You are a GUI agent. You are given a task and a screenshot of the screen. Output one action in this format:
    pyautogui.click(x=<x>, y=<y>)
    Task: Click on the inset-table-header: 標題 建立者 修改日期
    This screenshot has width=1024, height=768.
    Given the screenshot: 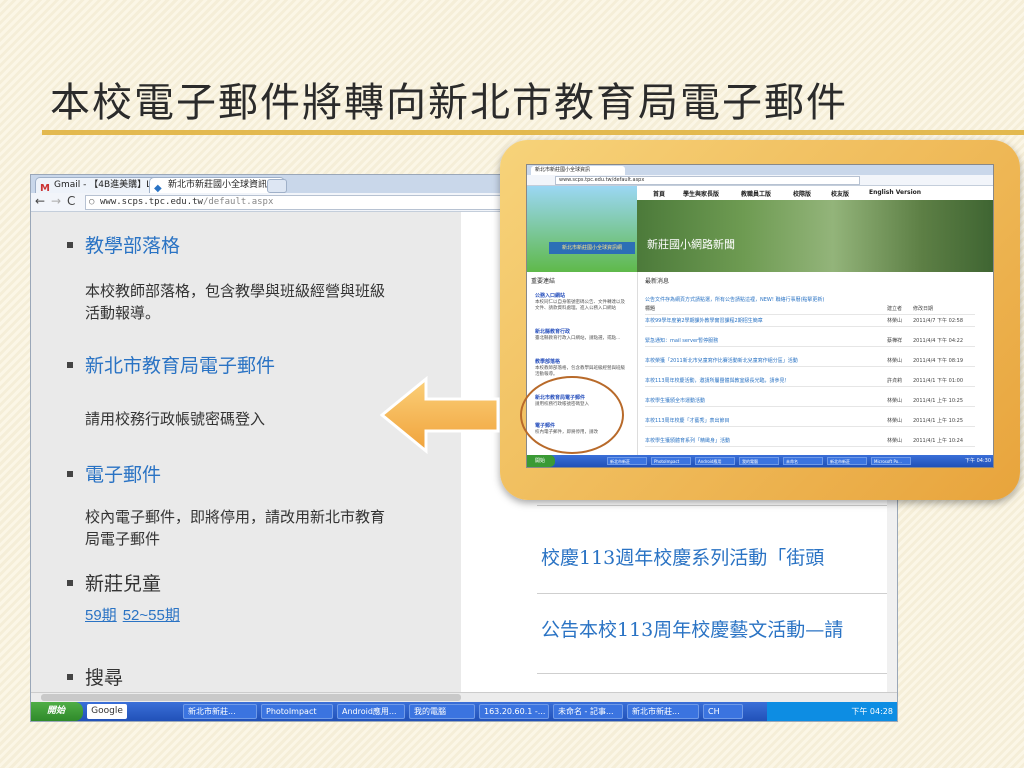 What is the action you would take?
    pyautogui.click(x=810, y=309)
    